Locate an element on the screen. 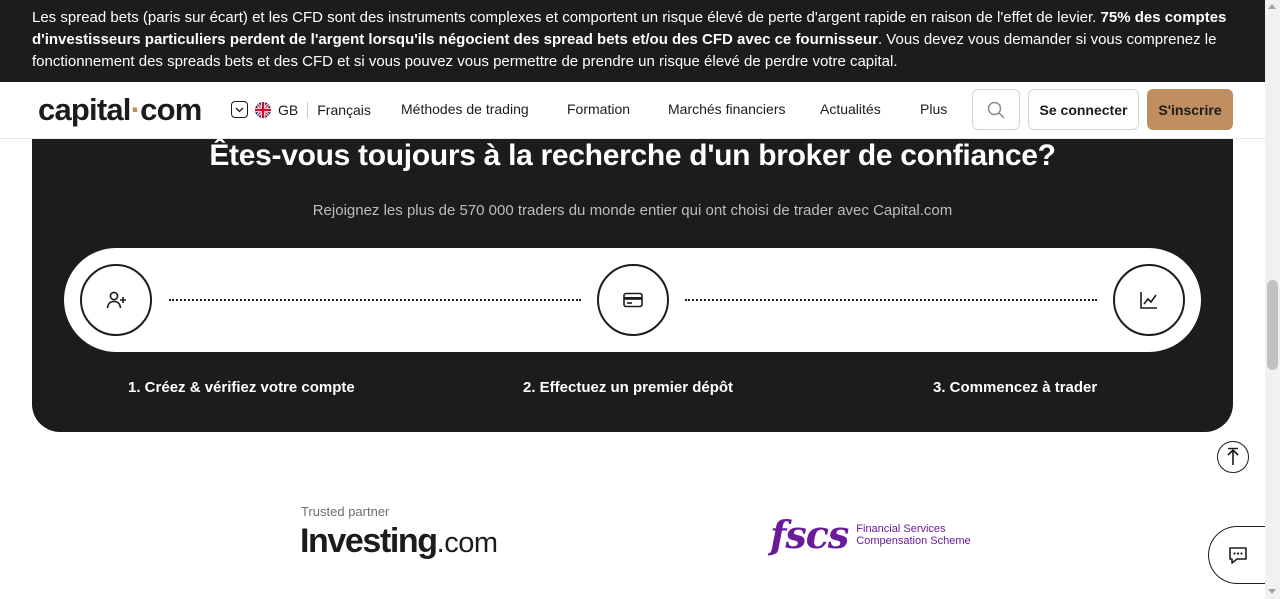  scrollbar-up-arrow is located at coordinates (1272, 6).